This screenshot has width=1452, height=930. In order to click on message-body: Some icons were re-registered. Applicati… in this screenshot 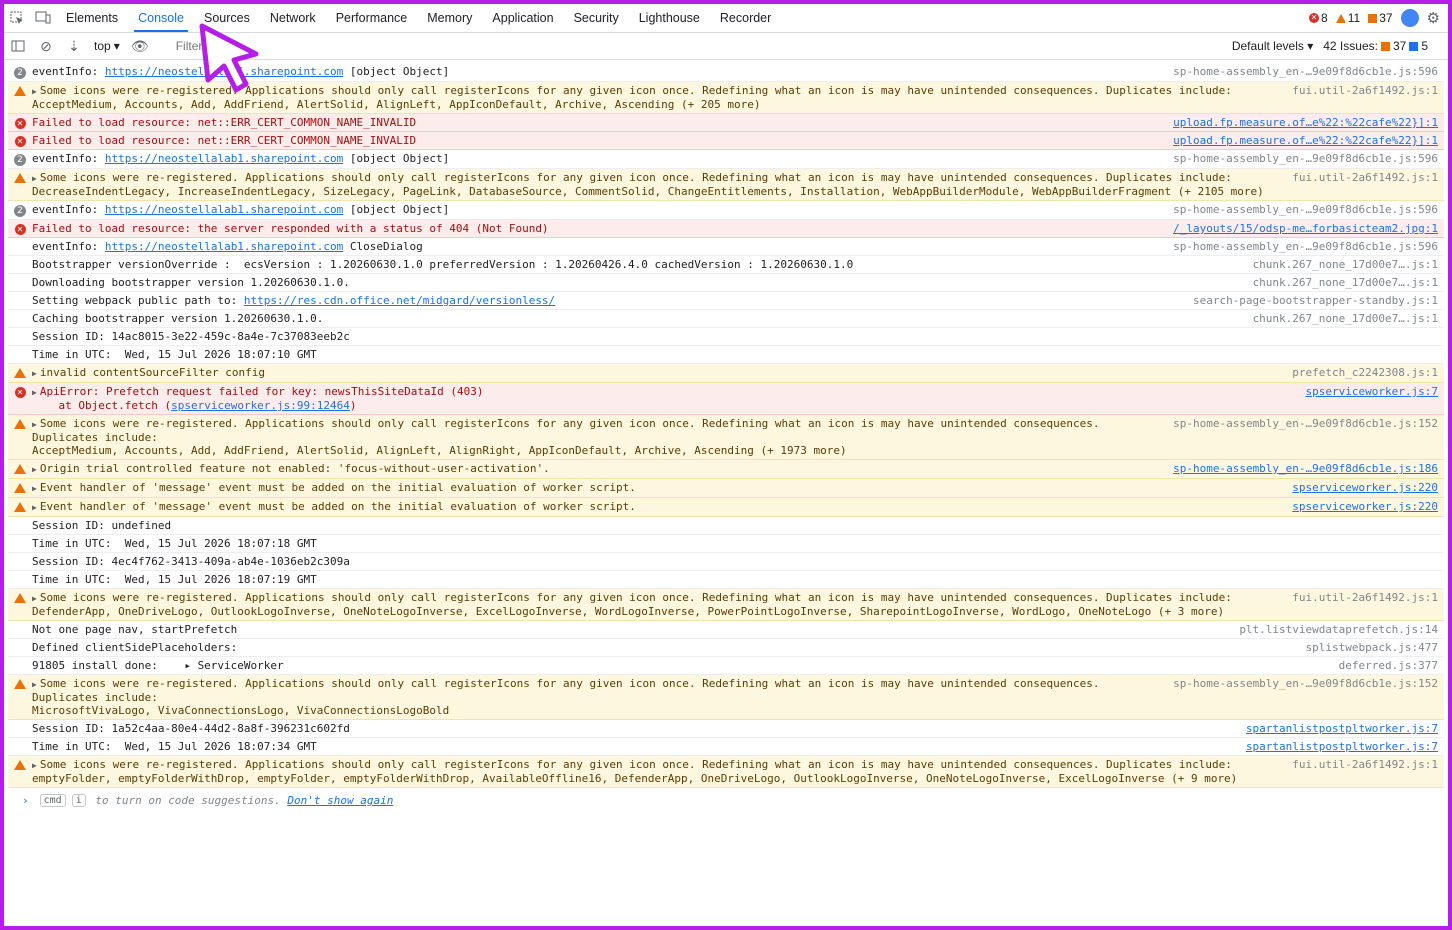, I will do `click(648, 184)`.